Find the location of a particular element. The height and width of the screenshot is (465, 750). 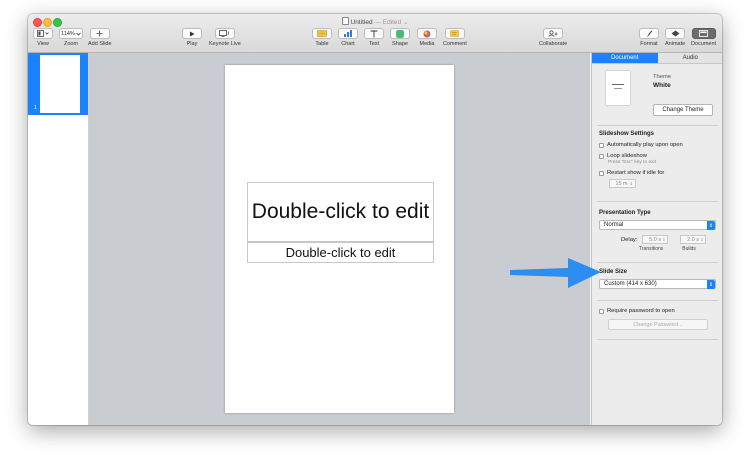

table-control: Table is located at coordinates (322, 37).